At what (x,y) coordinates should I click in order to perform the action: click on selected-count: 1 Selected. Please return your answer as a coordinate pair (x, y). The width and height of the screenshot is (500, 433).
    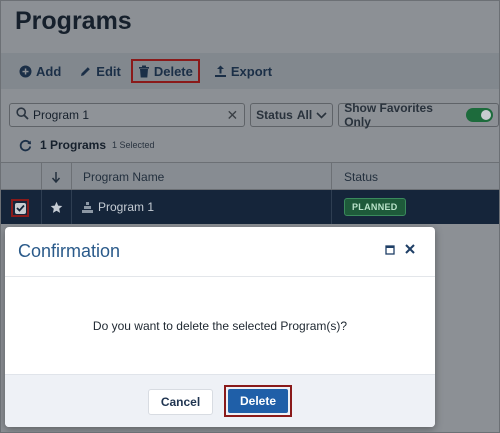
    Looking at the image, I should click on (133, 145).